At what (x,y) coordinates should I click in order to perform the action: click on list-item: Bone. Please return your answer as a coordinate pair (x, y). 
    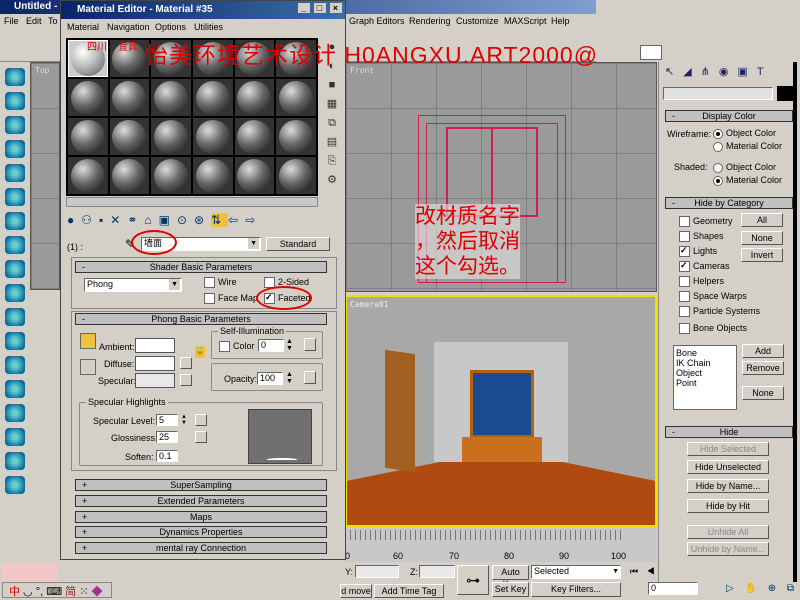
    Looking at the image, I should click on (705, 353).